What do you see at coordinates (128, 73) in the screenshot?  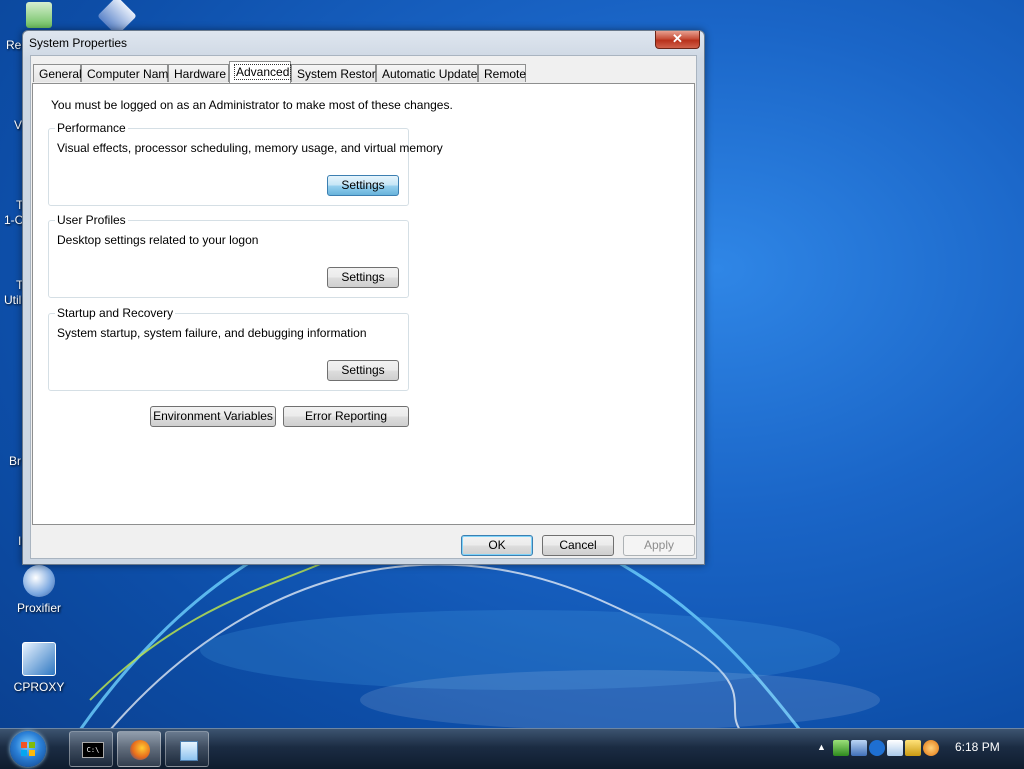 I see `tab-computer-name: Computer Name` at bounding box center [128, 73].